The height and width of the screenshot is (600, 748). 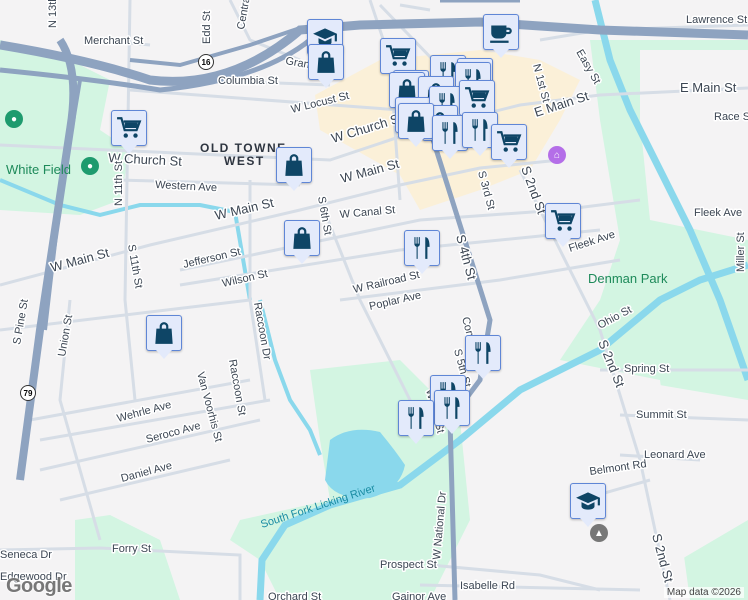 What do you see at coordinates (661, 415) in the screenshot?
I see `street-label: Summit St` at bounding box center [661, 415].